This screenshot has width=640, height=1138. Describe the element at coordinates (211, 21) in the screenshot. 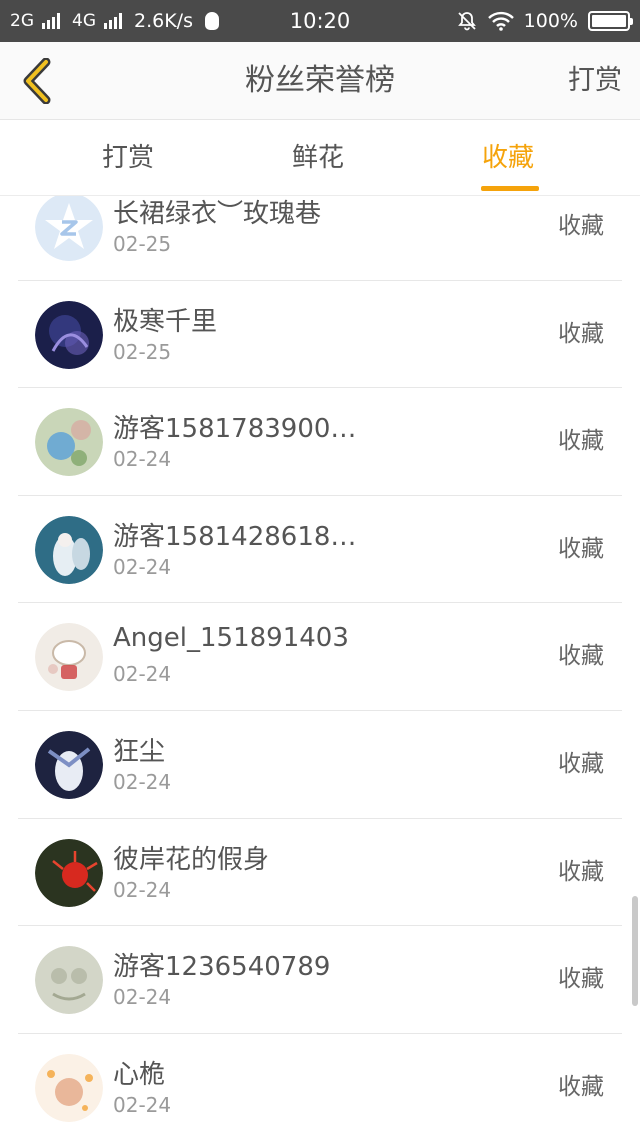

I see `qq-icon` at that location.